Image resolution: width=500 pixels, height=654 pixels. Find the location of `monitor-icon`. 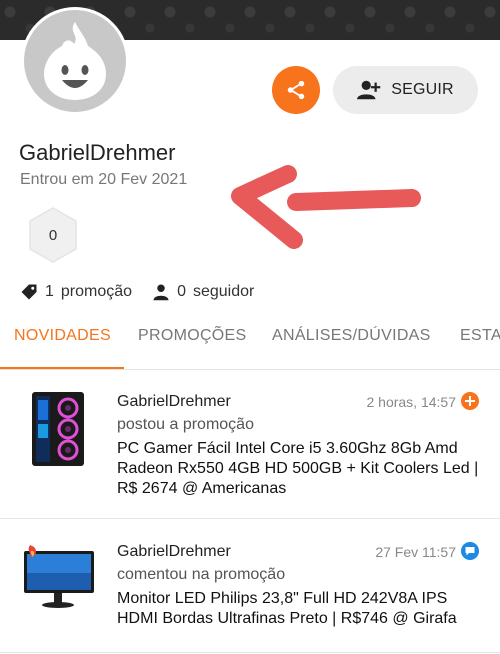

monitor-icon is located at coordinates (59, 576).